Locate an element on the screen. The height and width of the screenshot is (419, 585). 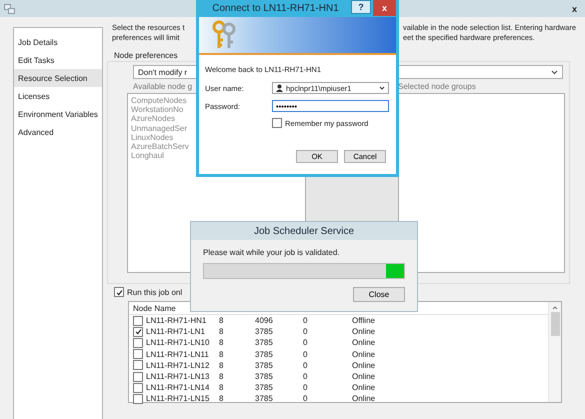
table-cell: Offline is located at coordinates (363, 321).